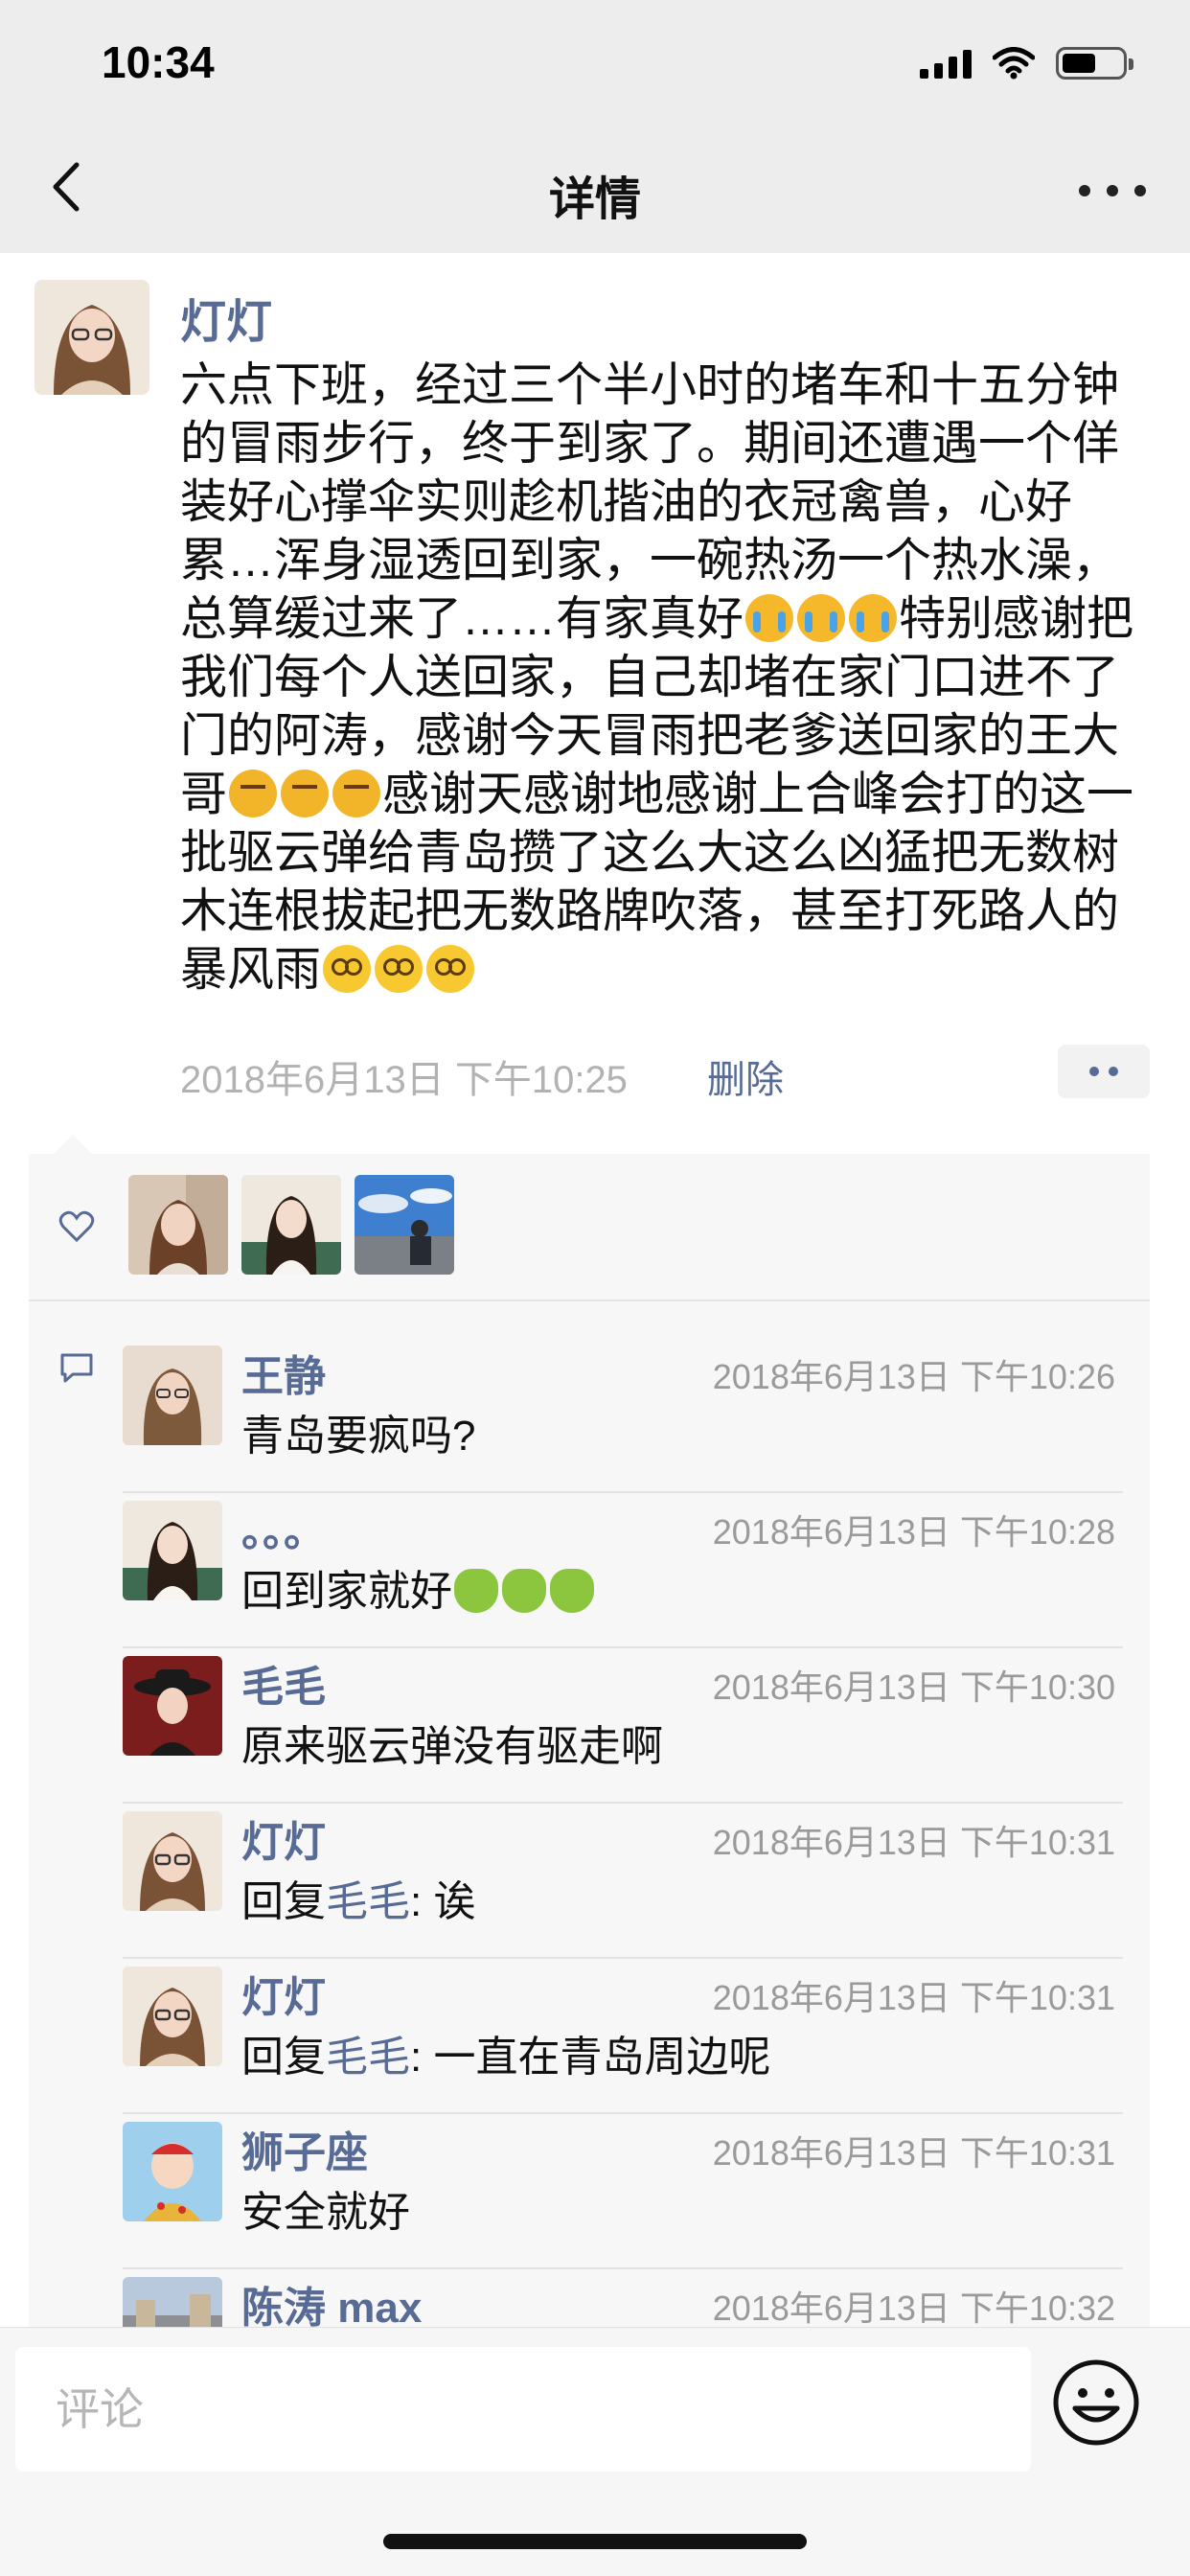  I want to click on comment-text: 安全就好, so click(326, 2212).